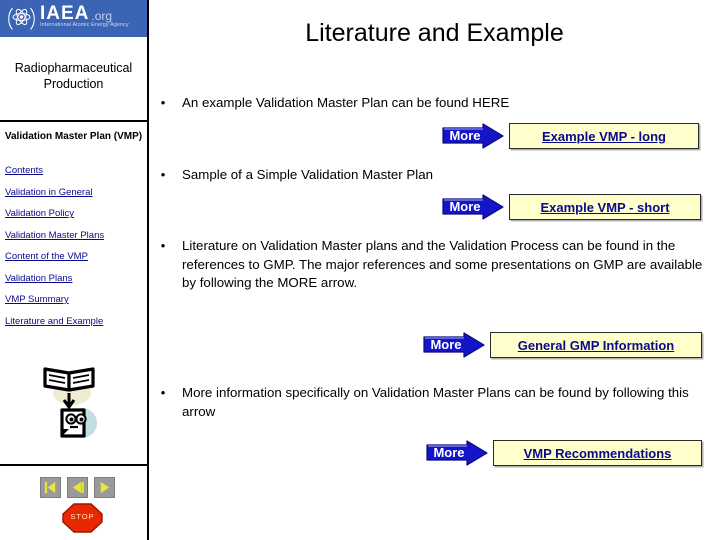 This screenshot has height=540, width=720. I want to click on more-arrow-3: More, so click(454, 345).